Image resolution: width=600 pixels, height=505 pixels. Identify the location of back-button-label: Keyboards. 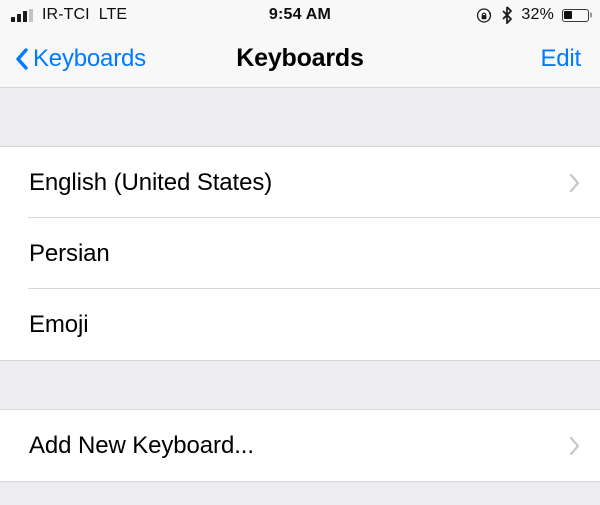
(89, 58).